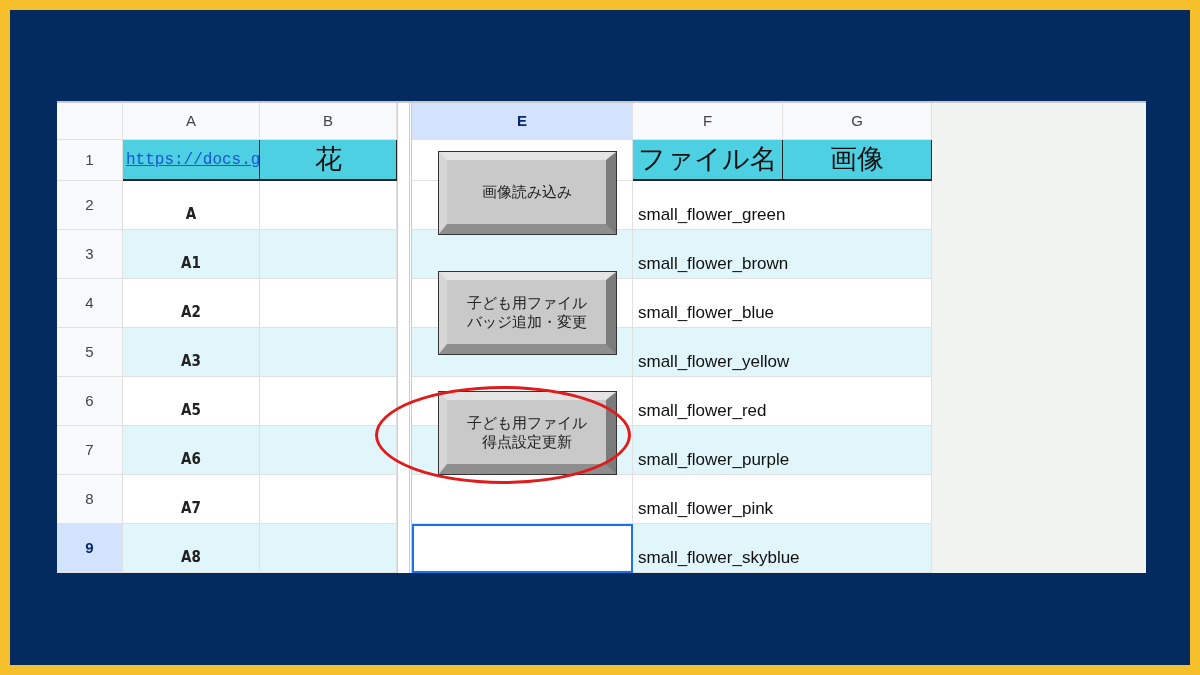 The height and width of the screenshot is (675, 1200). I want to click on table-cell: A6, so click(191, 450).